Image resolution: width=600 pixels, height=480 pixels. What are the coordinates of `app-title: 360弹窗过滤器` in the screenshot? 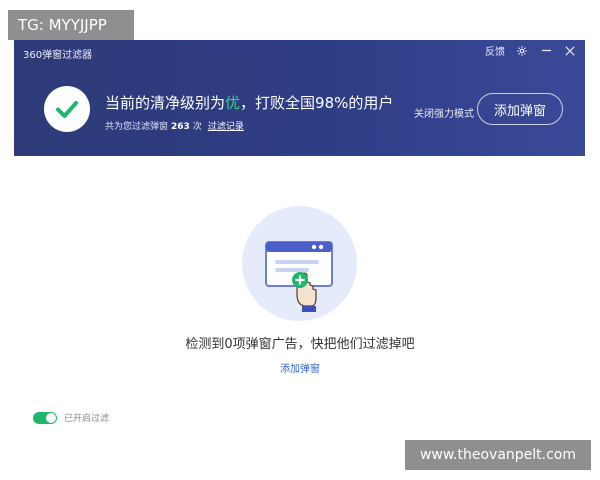 It's located at (58, 55).